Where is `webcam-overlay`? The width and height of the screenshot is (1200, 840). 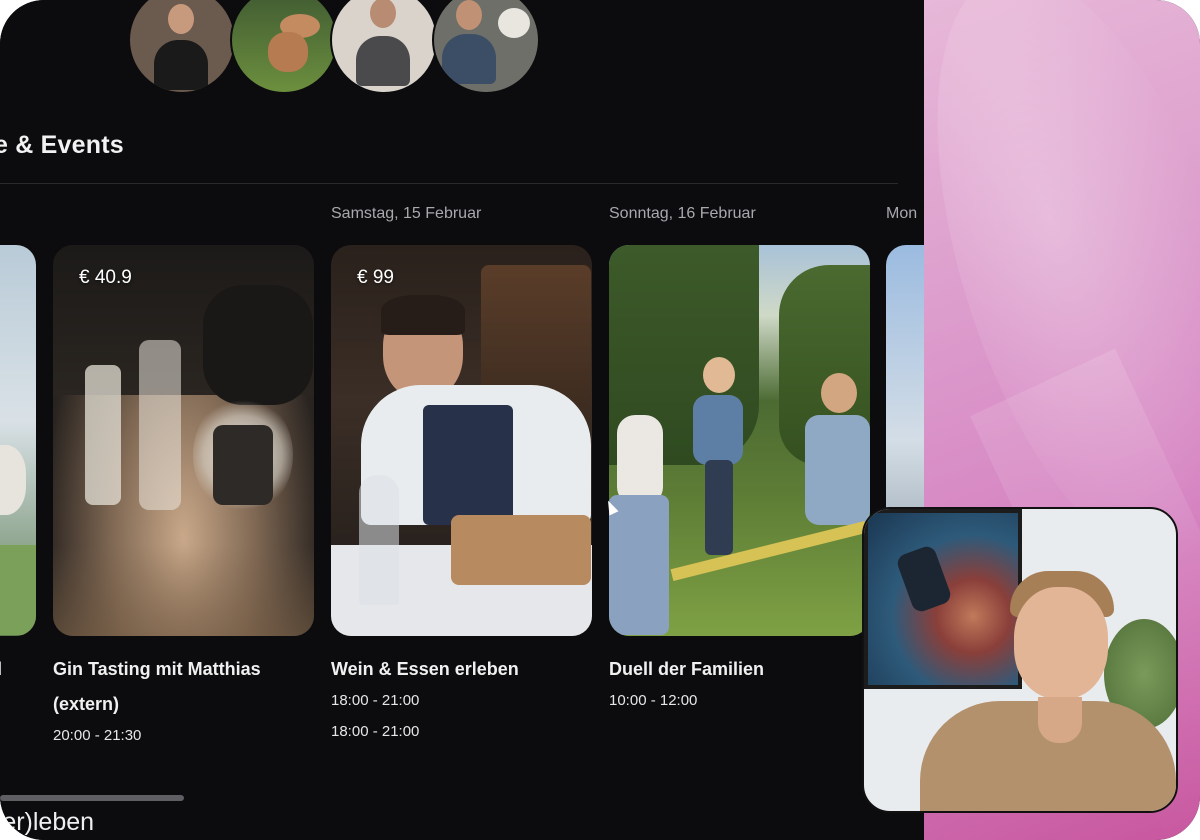
webcam-overlay is located at coordinates (1020, 660).